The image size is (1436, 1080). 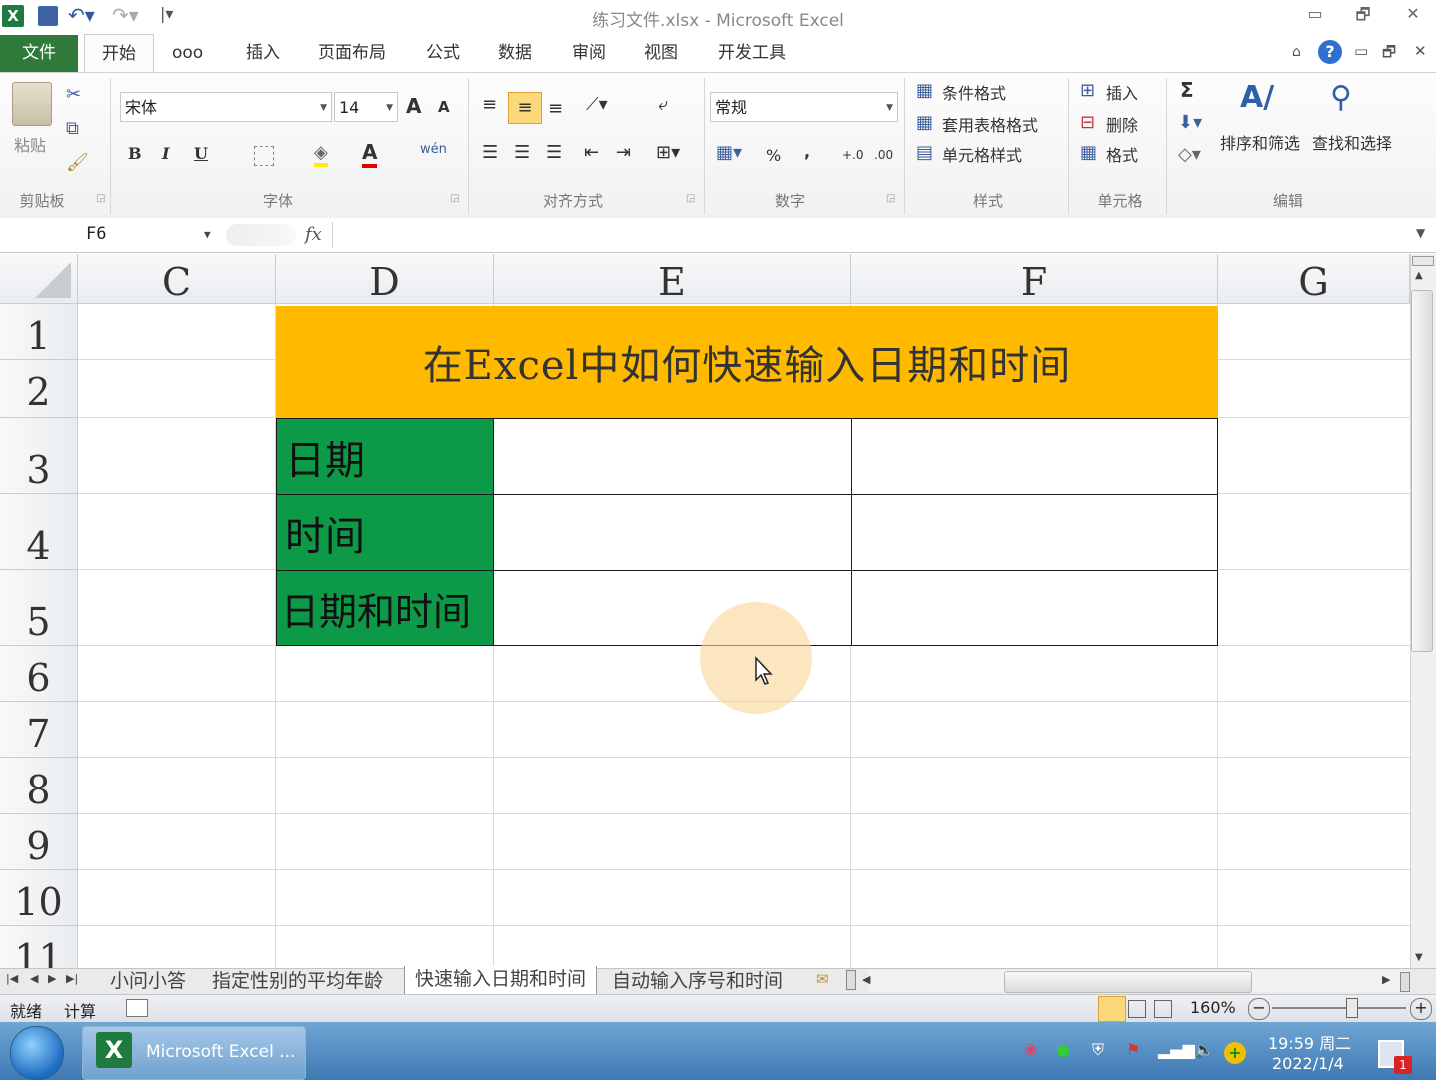 What do you see at coordinates (454, 198) in the screenshot?
I see `font-launcher-icon: ◲` at bounding box center [454, 198].